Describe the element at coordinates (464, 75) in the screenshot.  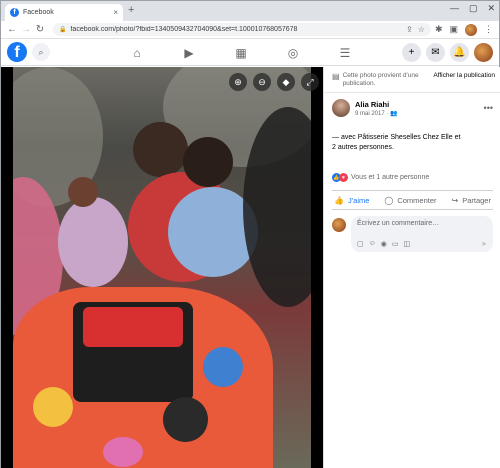
I see `view-post-link: Afficher la publication` at that location.